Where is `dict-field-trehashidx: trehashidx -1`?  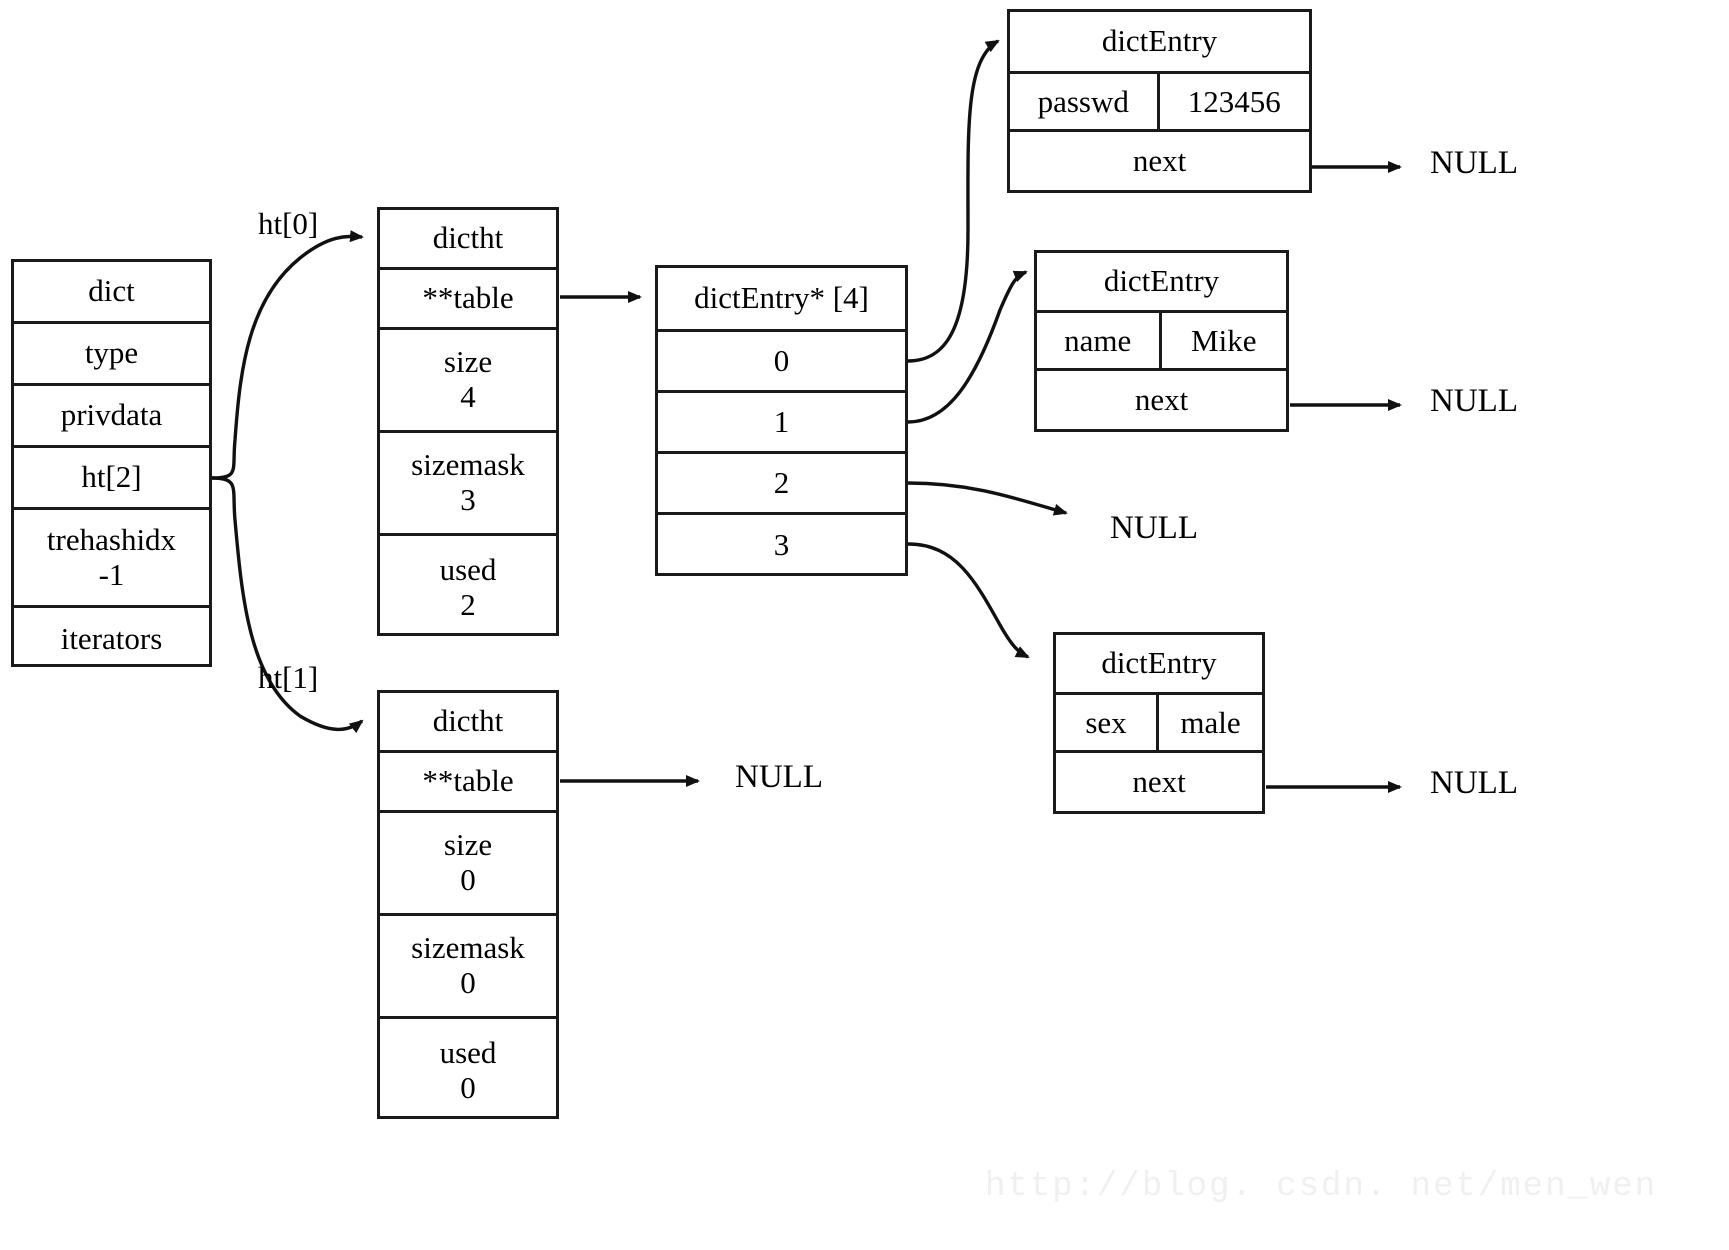 dict-field-trehashidx: trehashidx -1 is located at coordinates (111, 559).